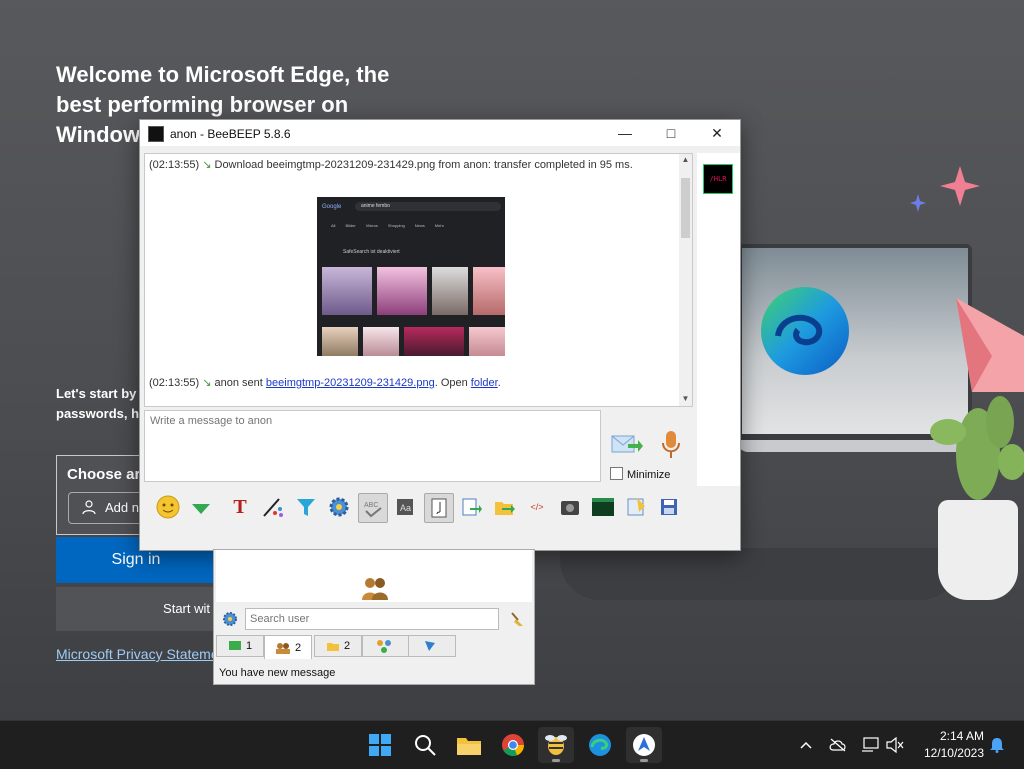 Image resolution: width=1024 pixels, height=769 pixels. I want to click on file-explorer-icon, so click(469, 745).